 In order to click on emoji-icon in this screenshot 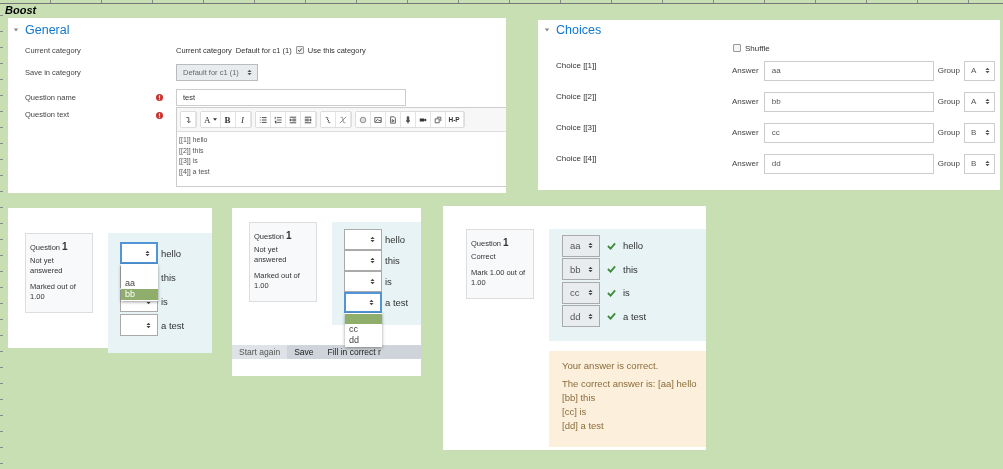, I will do `click(362, 119)`.